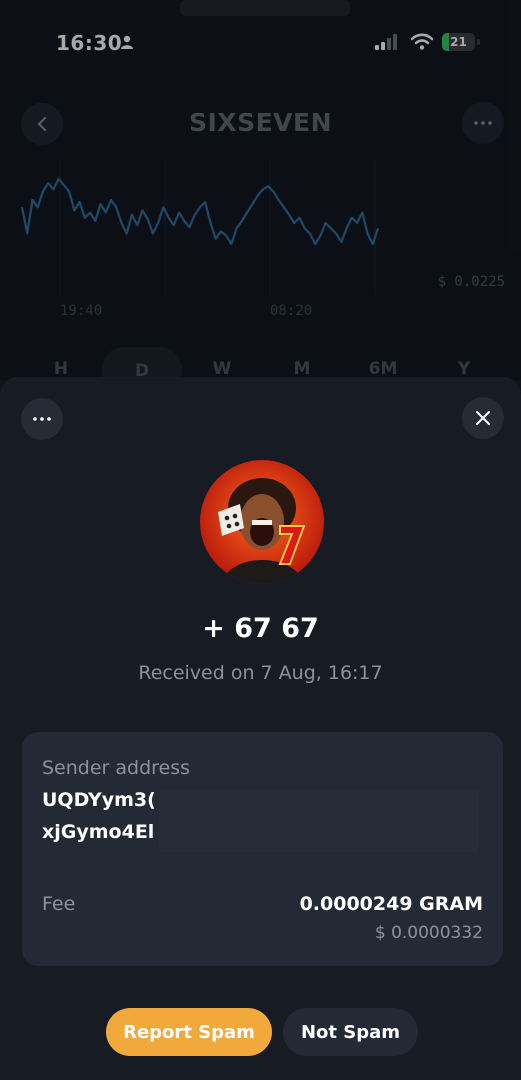  What do you see at coordinates (189, 1032) in the screenshot?
I see `report-spam-button: Report Spam` at bounding box center [189, 1032].